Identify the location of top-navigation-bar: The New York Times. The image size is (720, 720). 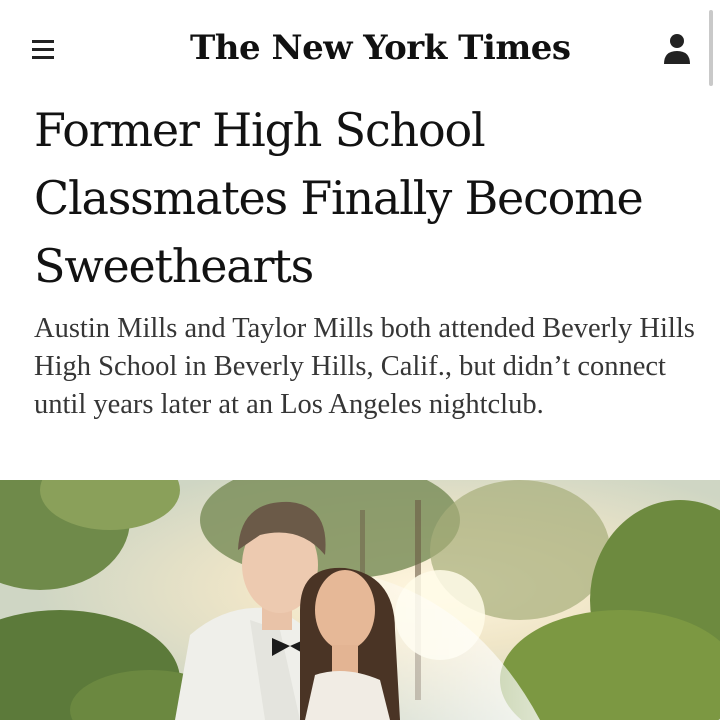
(360, 48).